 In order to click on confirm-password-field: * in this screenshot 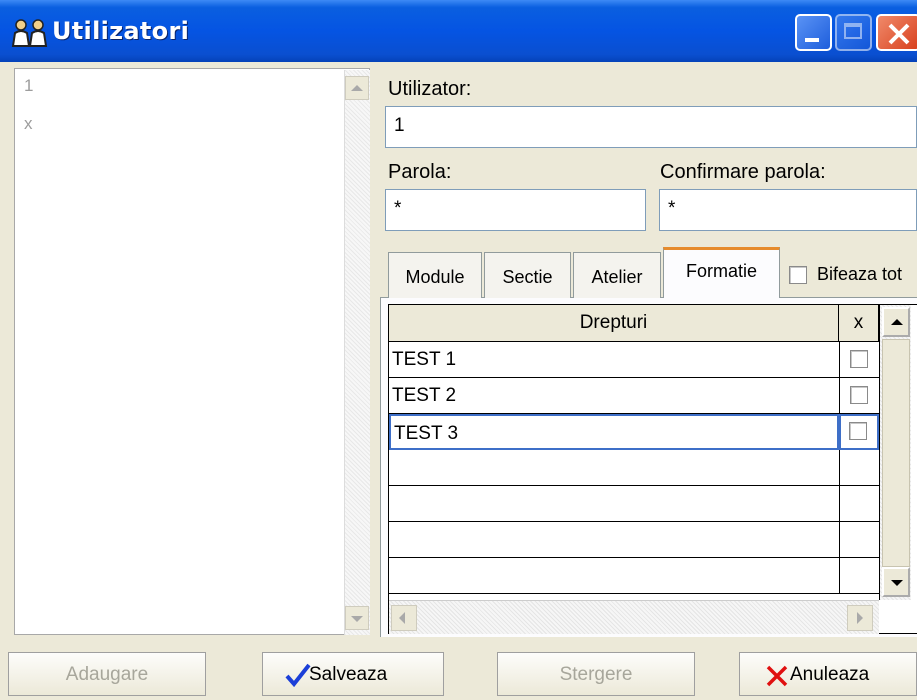, I will do `click(788, 210)`.